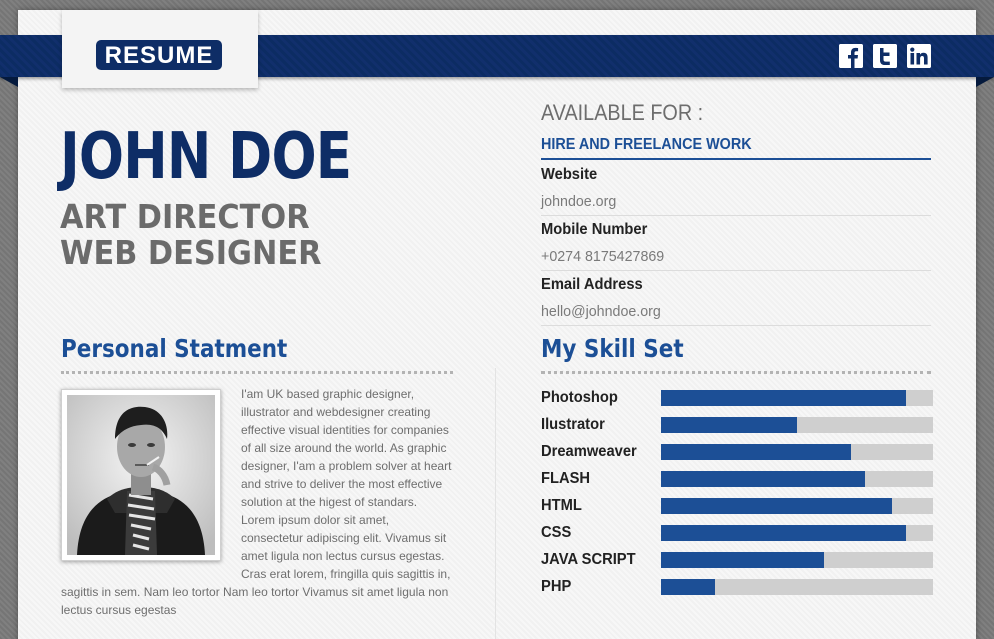  What do you see at coordinates (185, 216) in the screenshot?
I see `job-title-art-director: ART DIRECTOR` at bounding box center [185, 216].